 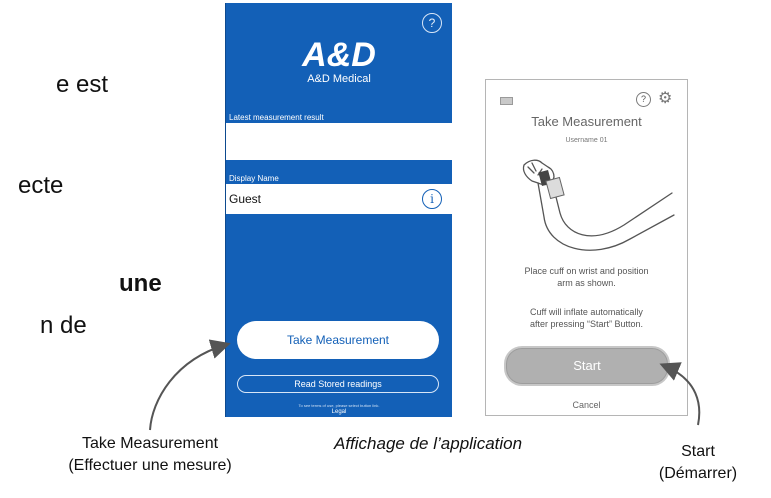 I want to click on doc-text-line-4: n de, so click(x=63, y=325).